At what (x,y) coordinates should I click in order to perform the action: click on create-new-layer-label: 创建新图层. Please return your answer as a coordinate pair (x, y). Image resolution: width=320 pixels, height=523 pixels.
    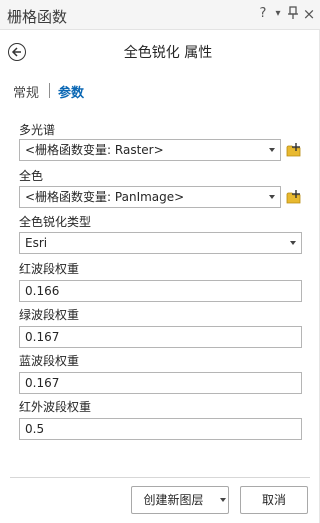
    Looking at the image, I should click on (173, 500).